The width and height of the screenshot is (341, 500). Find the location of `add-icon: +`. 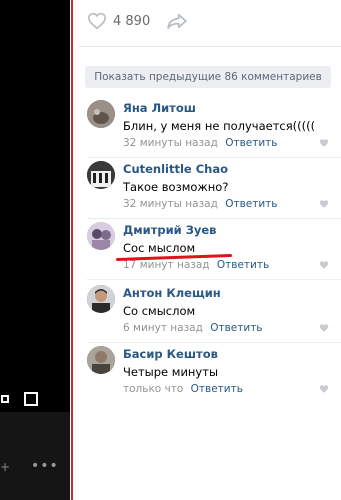

add-icon: + is located at coordinates (5, 467).